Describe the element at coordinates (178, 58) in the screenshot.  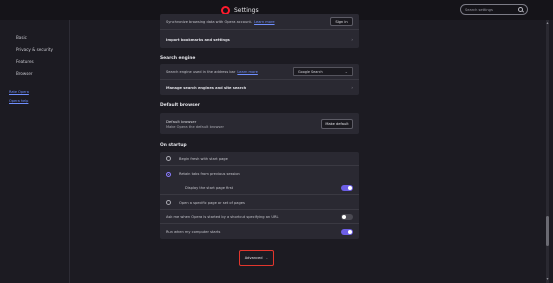
I see `search-engine-heading: Search engine` at that location.